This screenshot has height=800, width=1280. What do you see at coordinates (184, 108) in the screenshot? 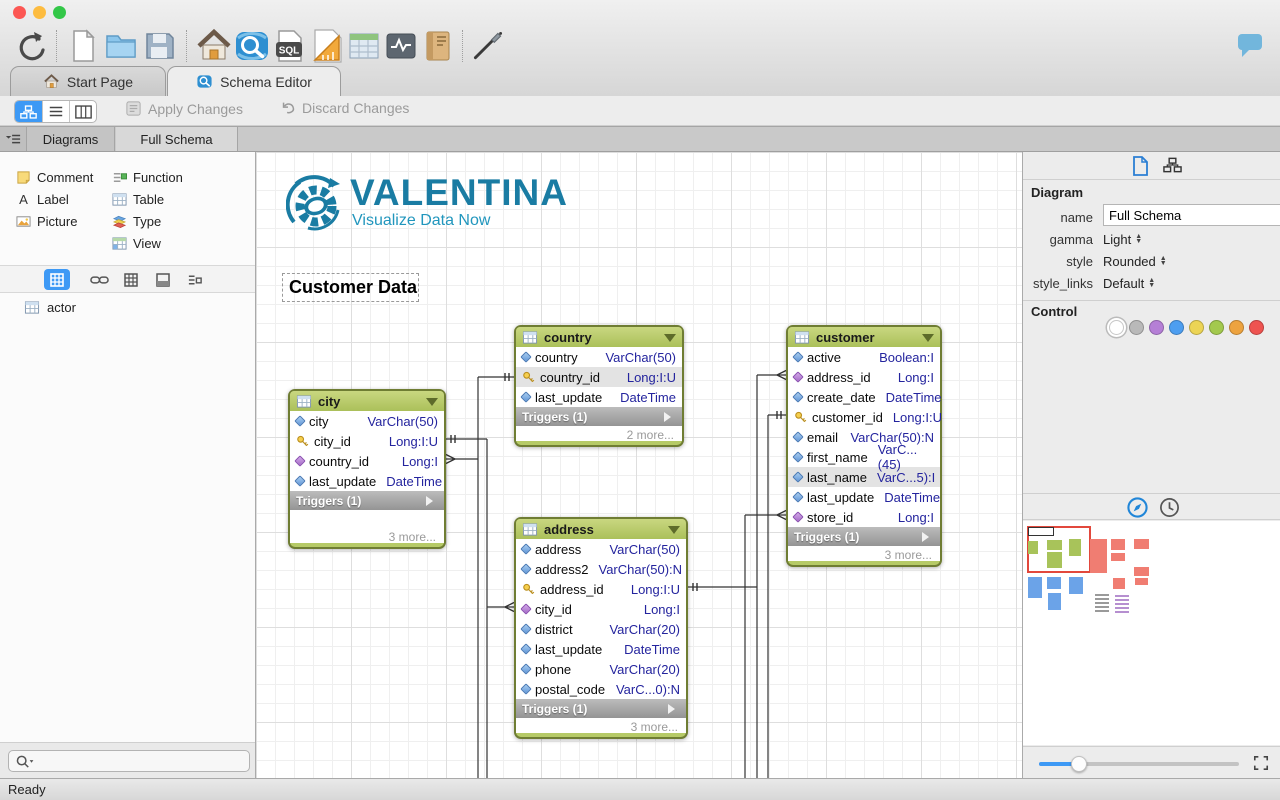
I see `apply-changes-button: Apply Changes` at bounding box center [184, 108].